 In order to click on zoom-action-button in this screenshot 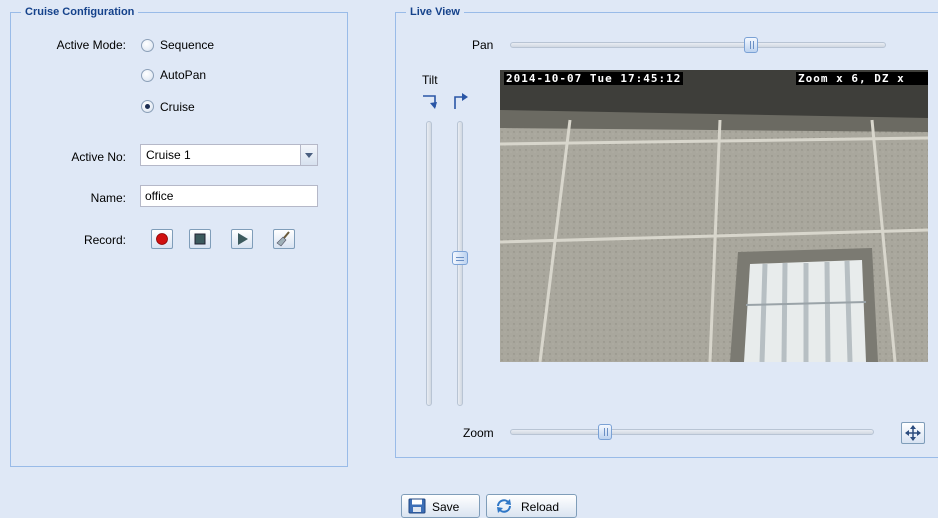, I will do `click(913, 433)`.